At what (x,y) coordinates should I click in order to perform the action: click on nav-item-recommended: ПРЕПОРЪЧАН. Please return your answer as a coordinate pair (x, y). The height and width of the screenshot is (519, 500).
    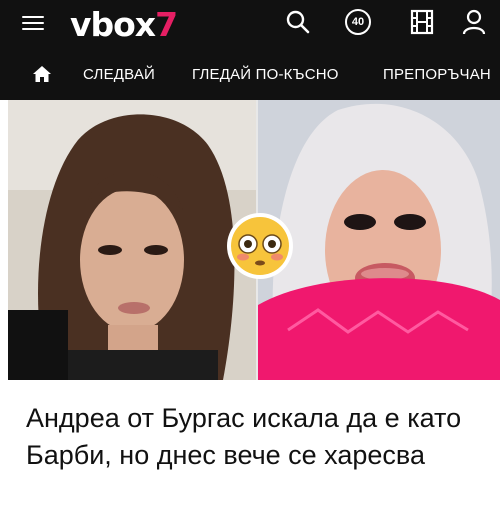
    Looking at the image, I should click on (437, 74).